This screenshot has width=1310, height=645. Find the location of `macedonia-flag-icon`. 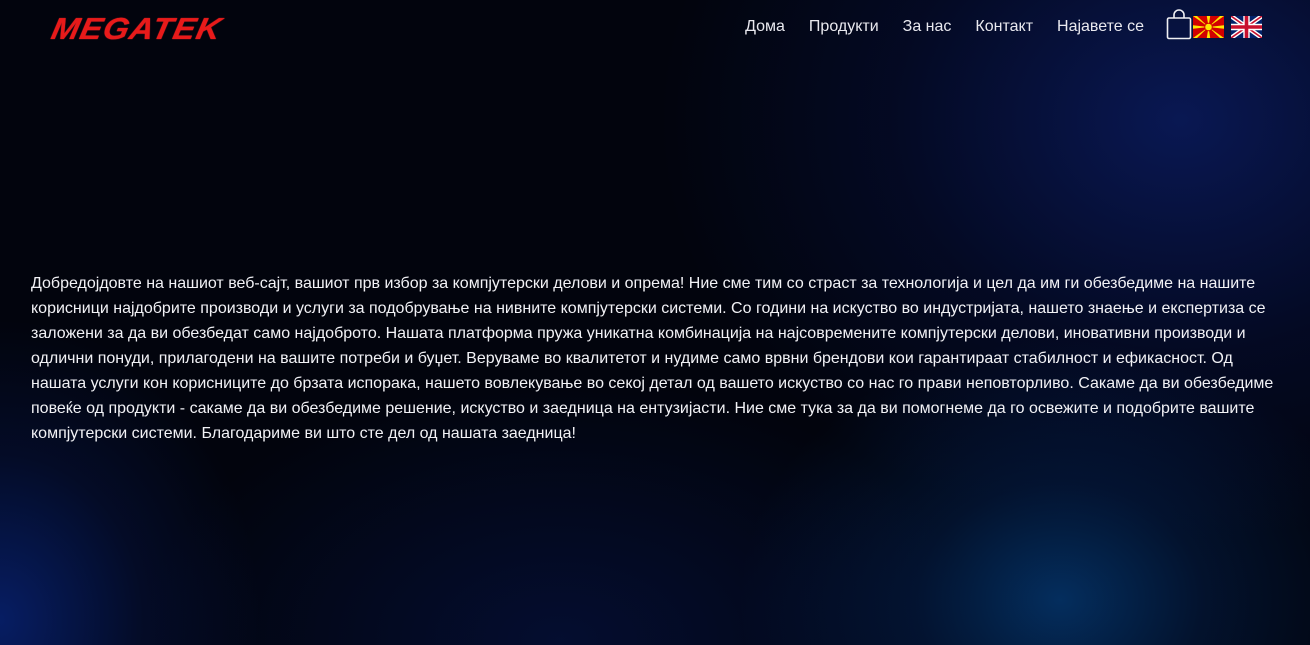

macedonia-flag-icon is located at coordinates (1208, 27).